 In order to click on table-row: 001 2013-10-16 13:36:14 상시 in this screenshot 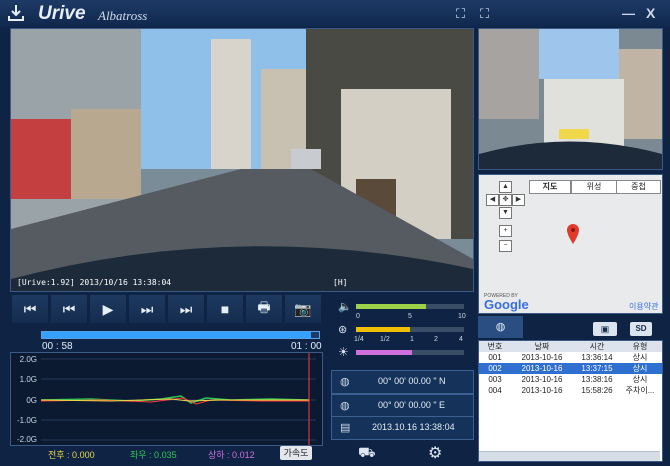, I will do `click(570, 357)`.